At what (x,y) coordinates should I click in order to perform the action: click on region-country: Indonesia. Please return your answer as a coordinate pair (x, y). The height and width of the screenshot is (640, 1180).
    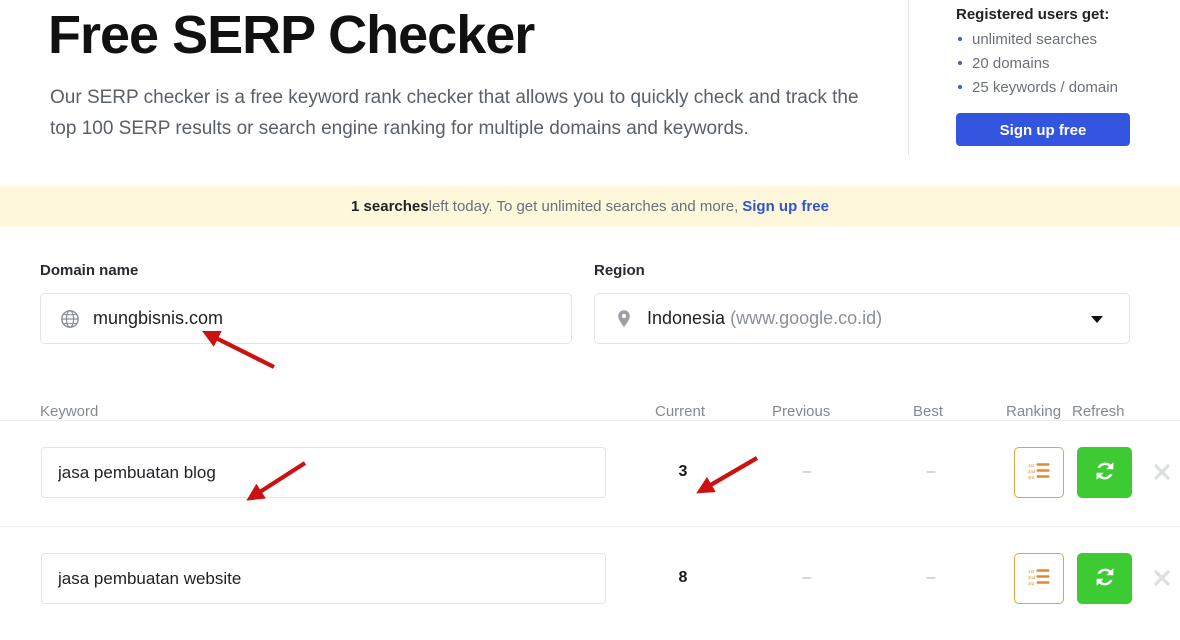
    Looking at the image, I should click on (686, 318).